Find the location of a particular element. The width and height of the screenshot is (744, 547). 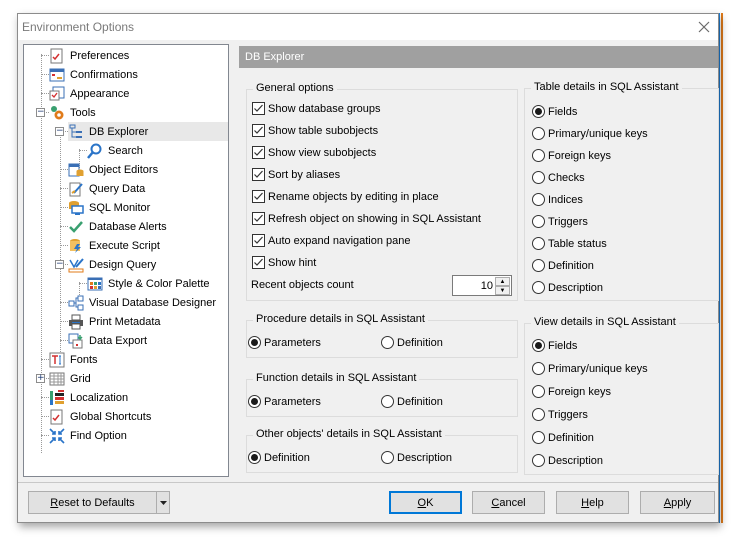

radio-label: Indices is located at coordinates (565, 199).